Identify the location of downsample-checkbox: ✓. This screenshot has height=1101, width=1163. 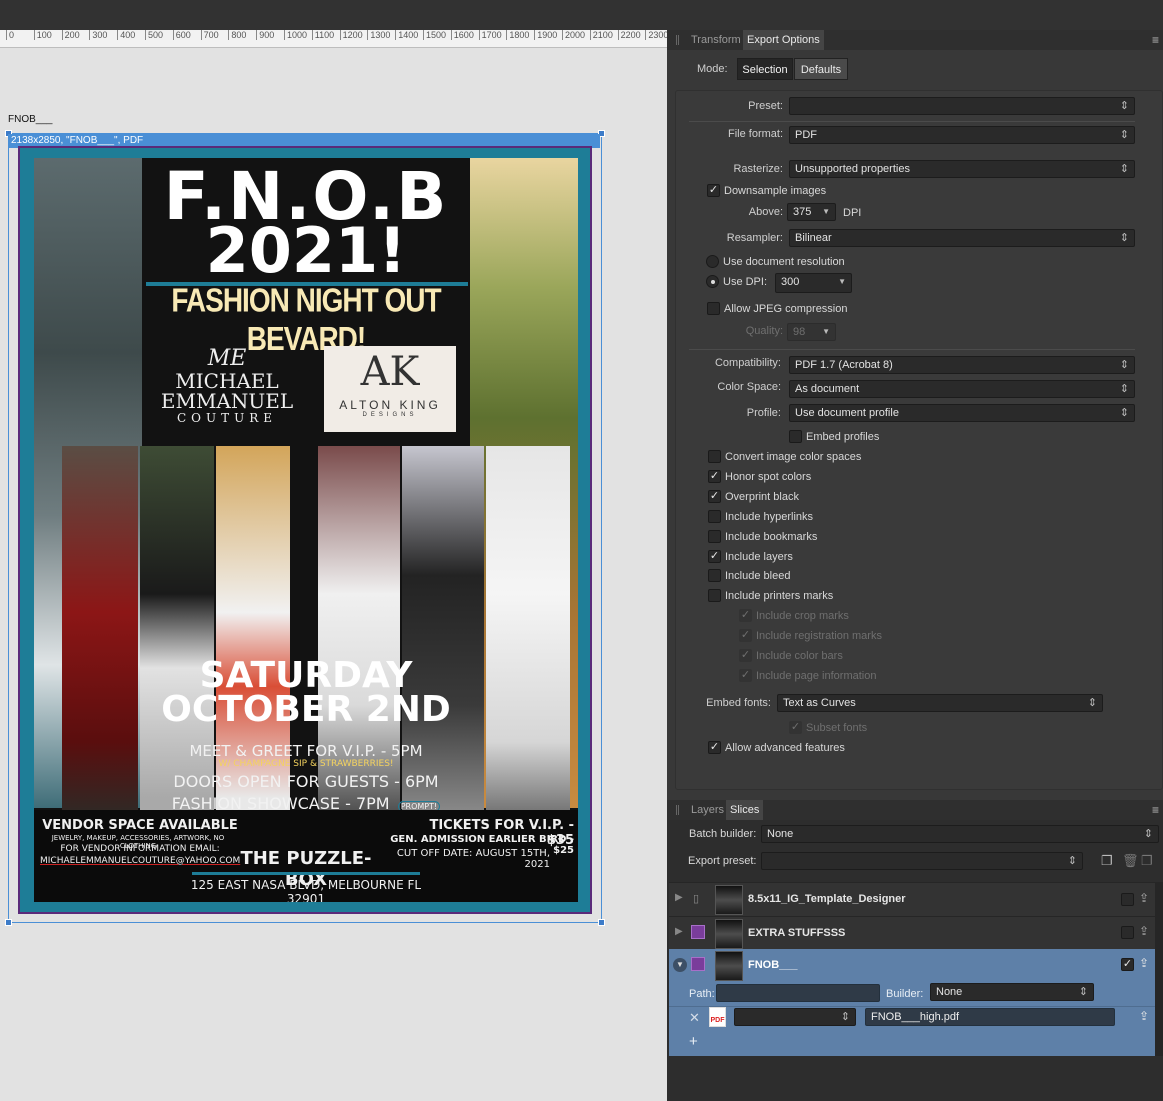
(713, 190).